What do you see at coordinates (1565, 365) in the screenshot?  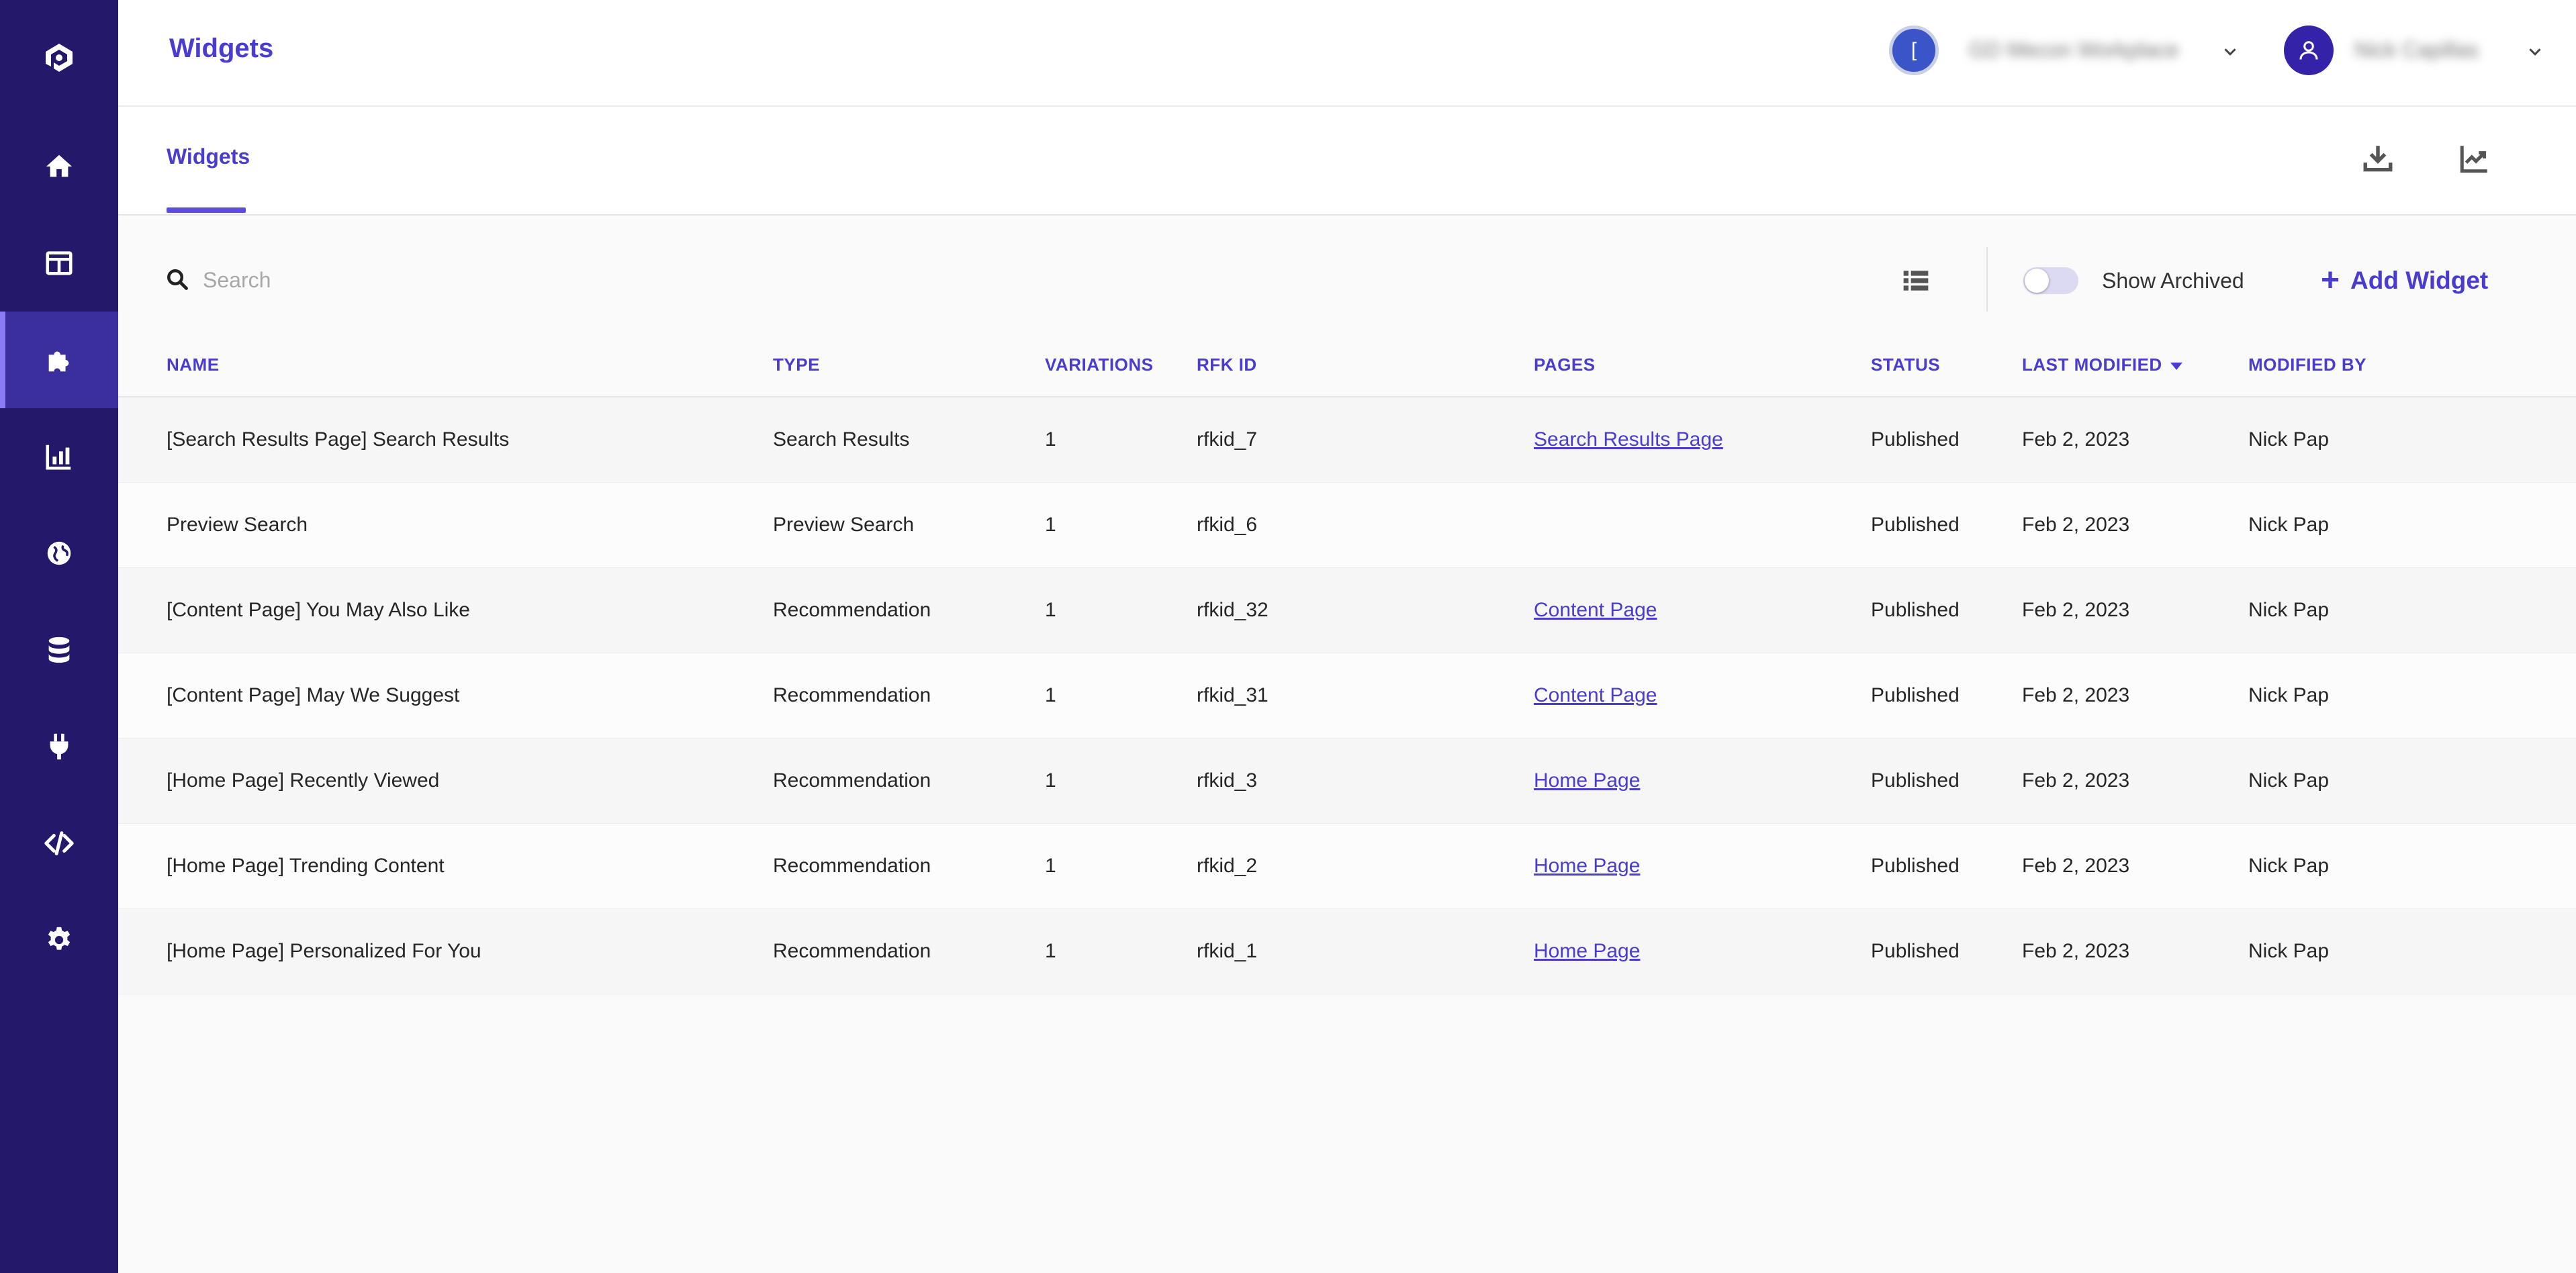 I see `column-header-pages: PAGES` at bounding box center [1565, 365].